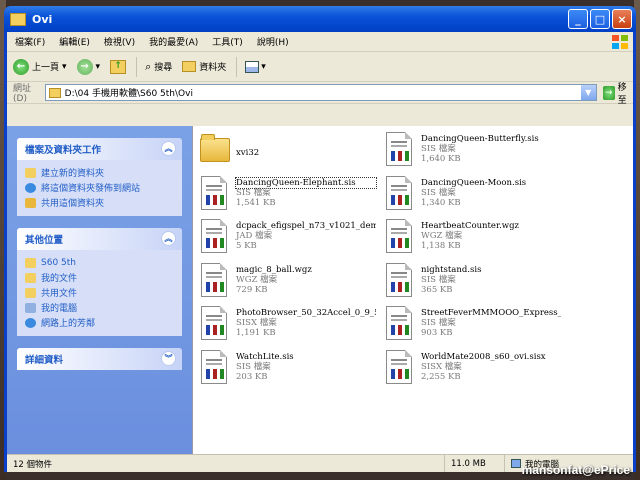  What do you see at coordinates (98, 67) in the screenshot?
I see `forward-dropdown-icon: ▾` at bounding box center [98, 67].